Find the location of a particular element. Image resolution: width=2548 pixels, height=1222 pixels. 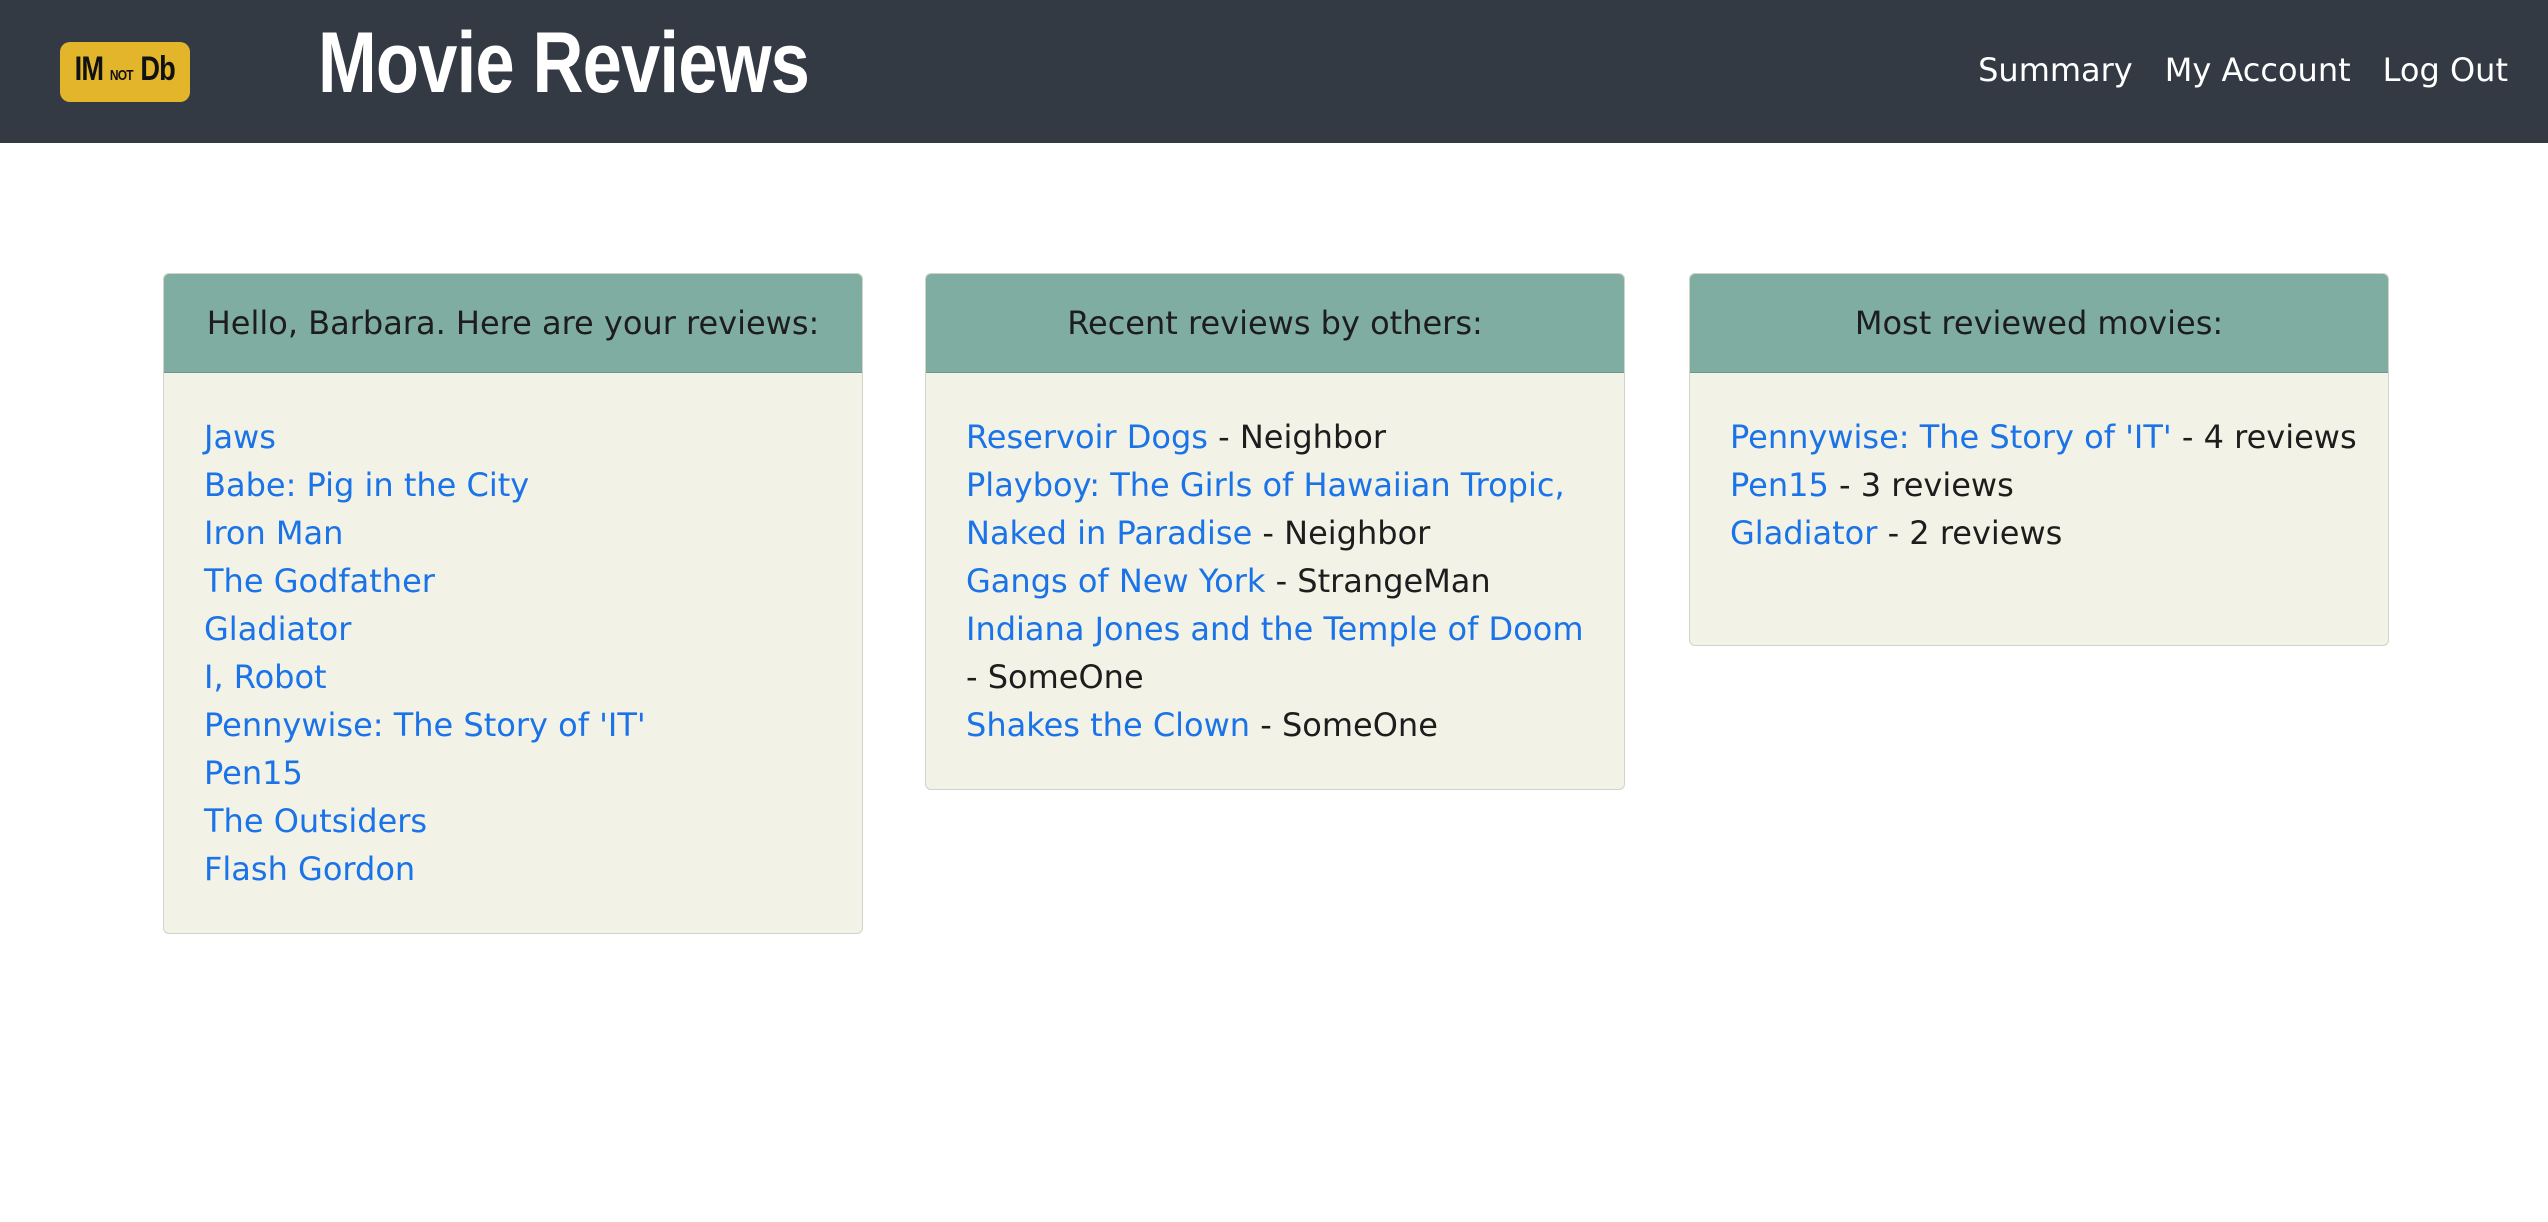

nav-my-account-link: My Account is located at coordinates (2258, 70).